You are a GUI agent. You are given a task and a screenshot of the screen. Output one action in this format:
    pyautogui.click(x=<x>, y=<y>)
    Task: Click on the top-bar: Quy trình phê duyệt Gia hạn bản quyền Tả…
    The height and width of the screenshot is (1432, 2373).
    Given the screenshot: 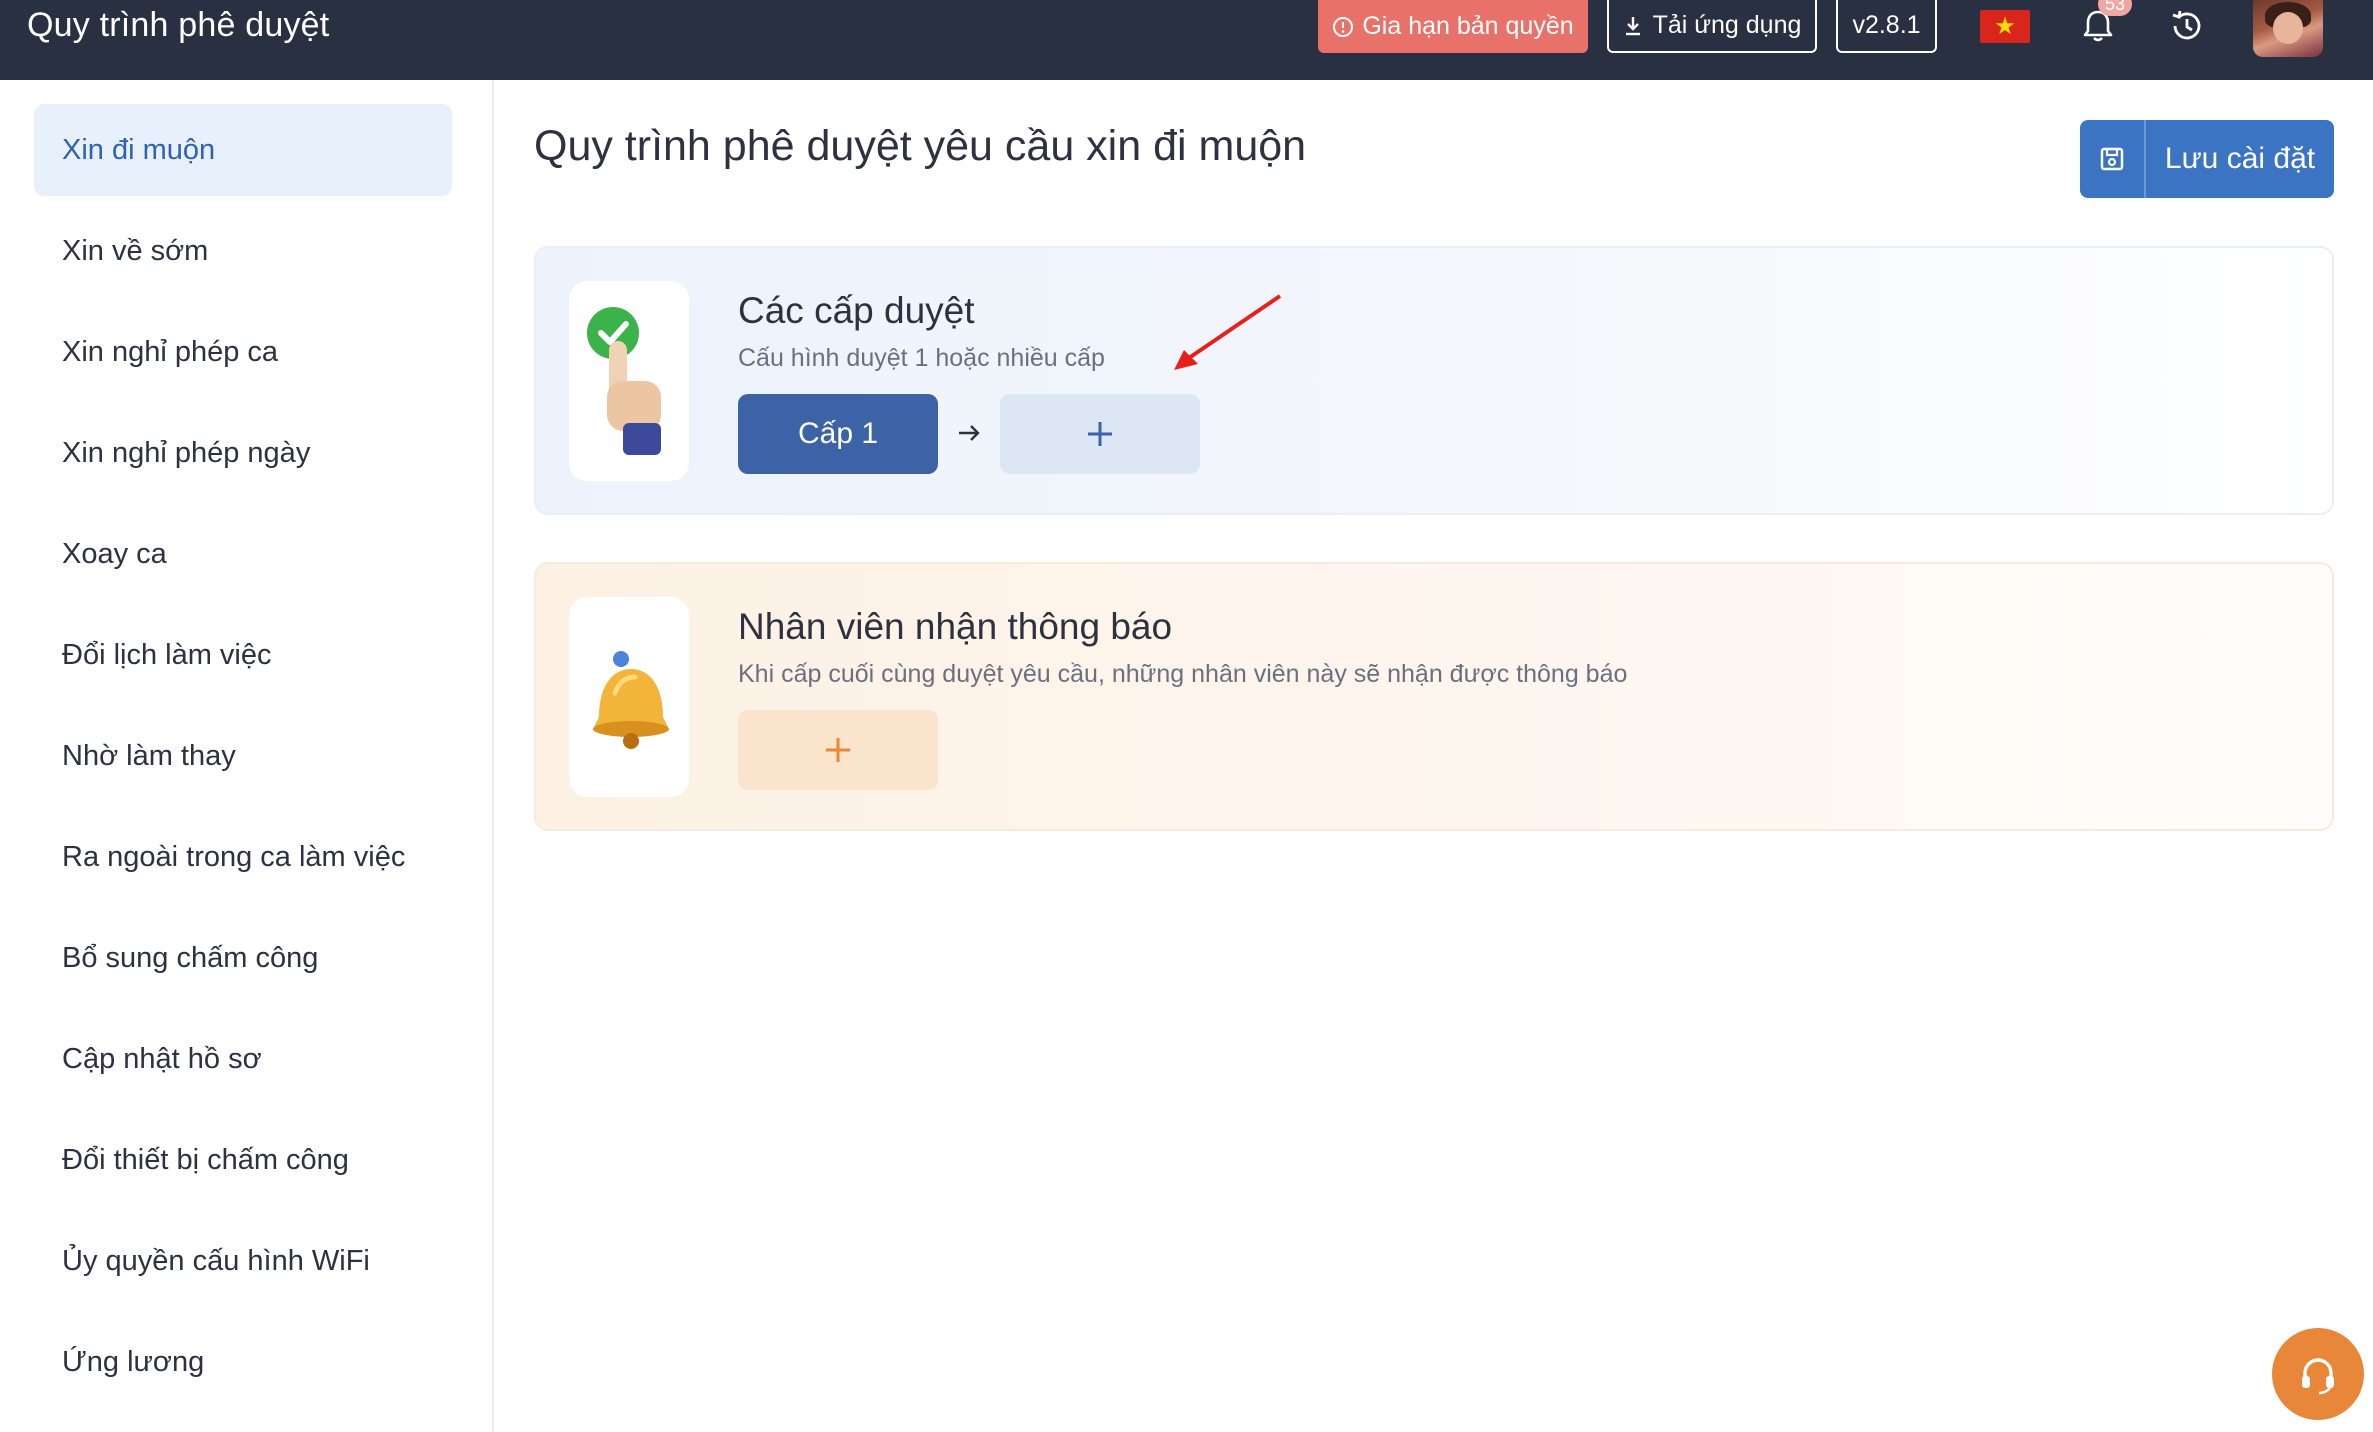 What is the action you would take?
    pyautogui.click(x=1186, y=40)
    